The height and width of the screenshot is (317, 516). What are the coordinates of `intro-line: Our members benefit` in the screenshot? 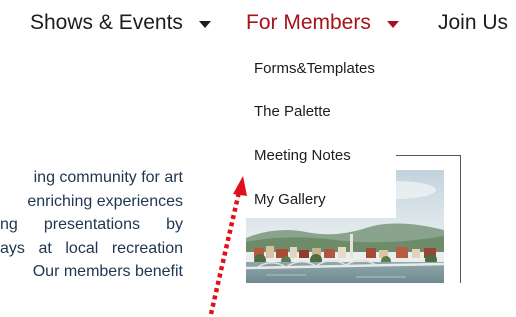 It's located at (107, 271).